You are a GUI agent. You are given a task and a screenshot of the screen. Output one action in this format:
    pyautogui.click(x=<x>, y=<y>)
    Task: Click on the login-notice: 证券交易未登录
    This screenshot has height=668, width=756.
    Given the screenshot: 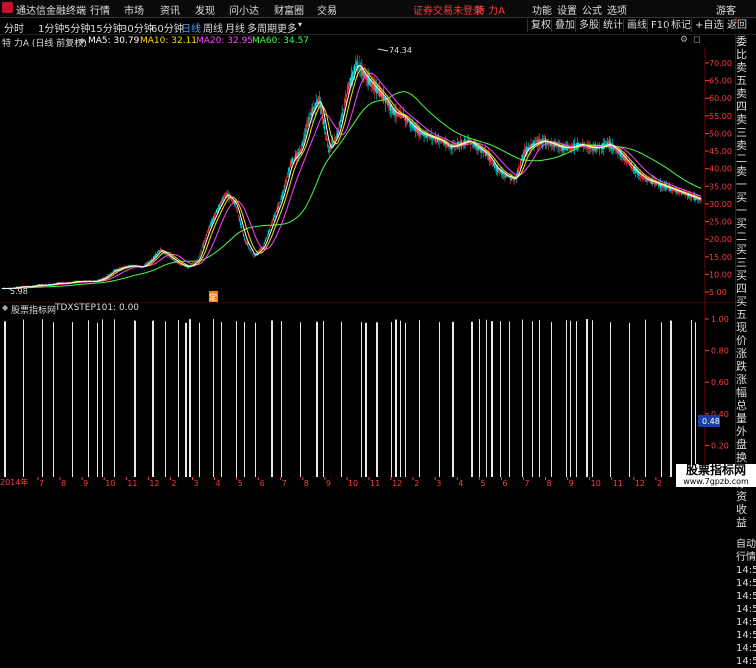 What is the action you would take?
    pyautogui.click(x=448, y=9)
    